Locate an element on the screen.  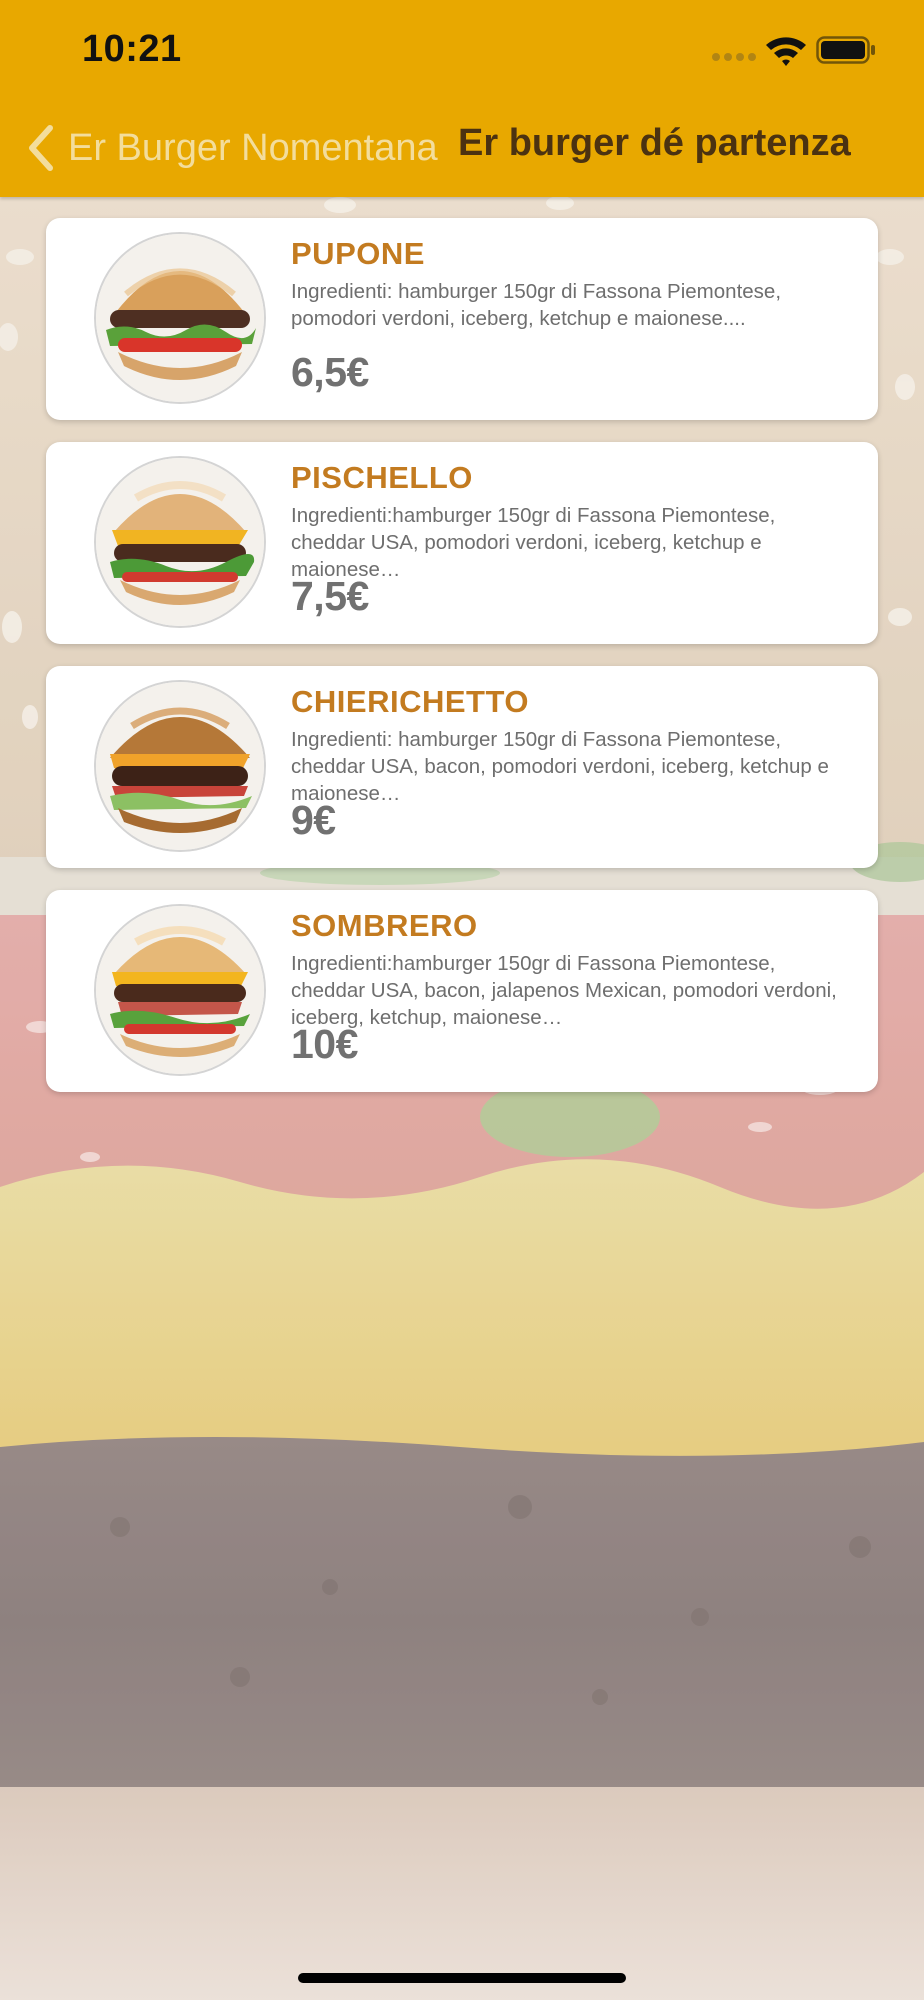
back-label: Er Burger Nomentana is located at coordinates (253, 147).